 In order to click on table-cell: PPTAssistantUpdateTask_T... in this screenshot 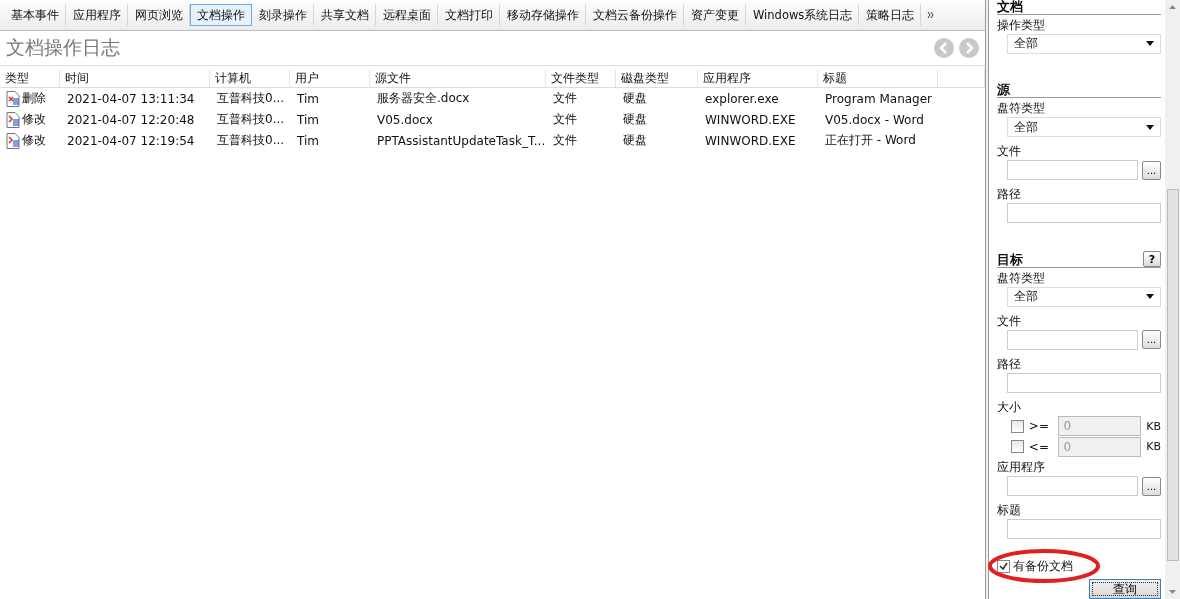, I will do `click(461, 140)`.